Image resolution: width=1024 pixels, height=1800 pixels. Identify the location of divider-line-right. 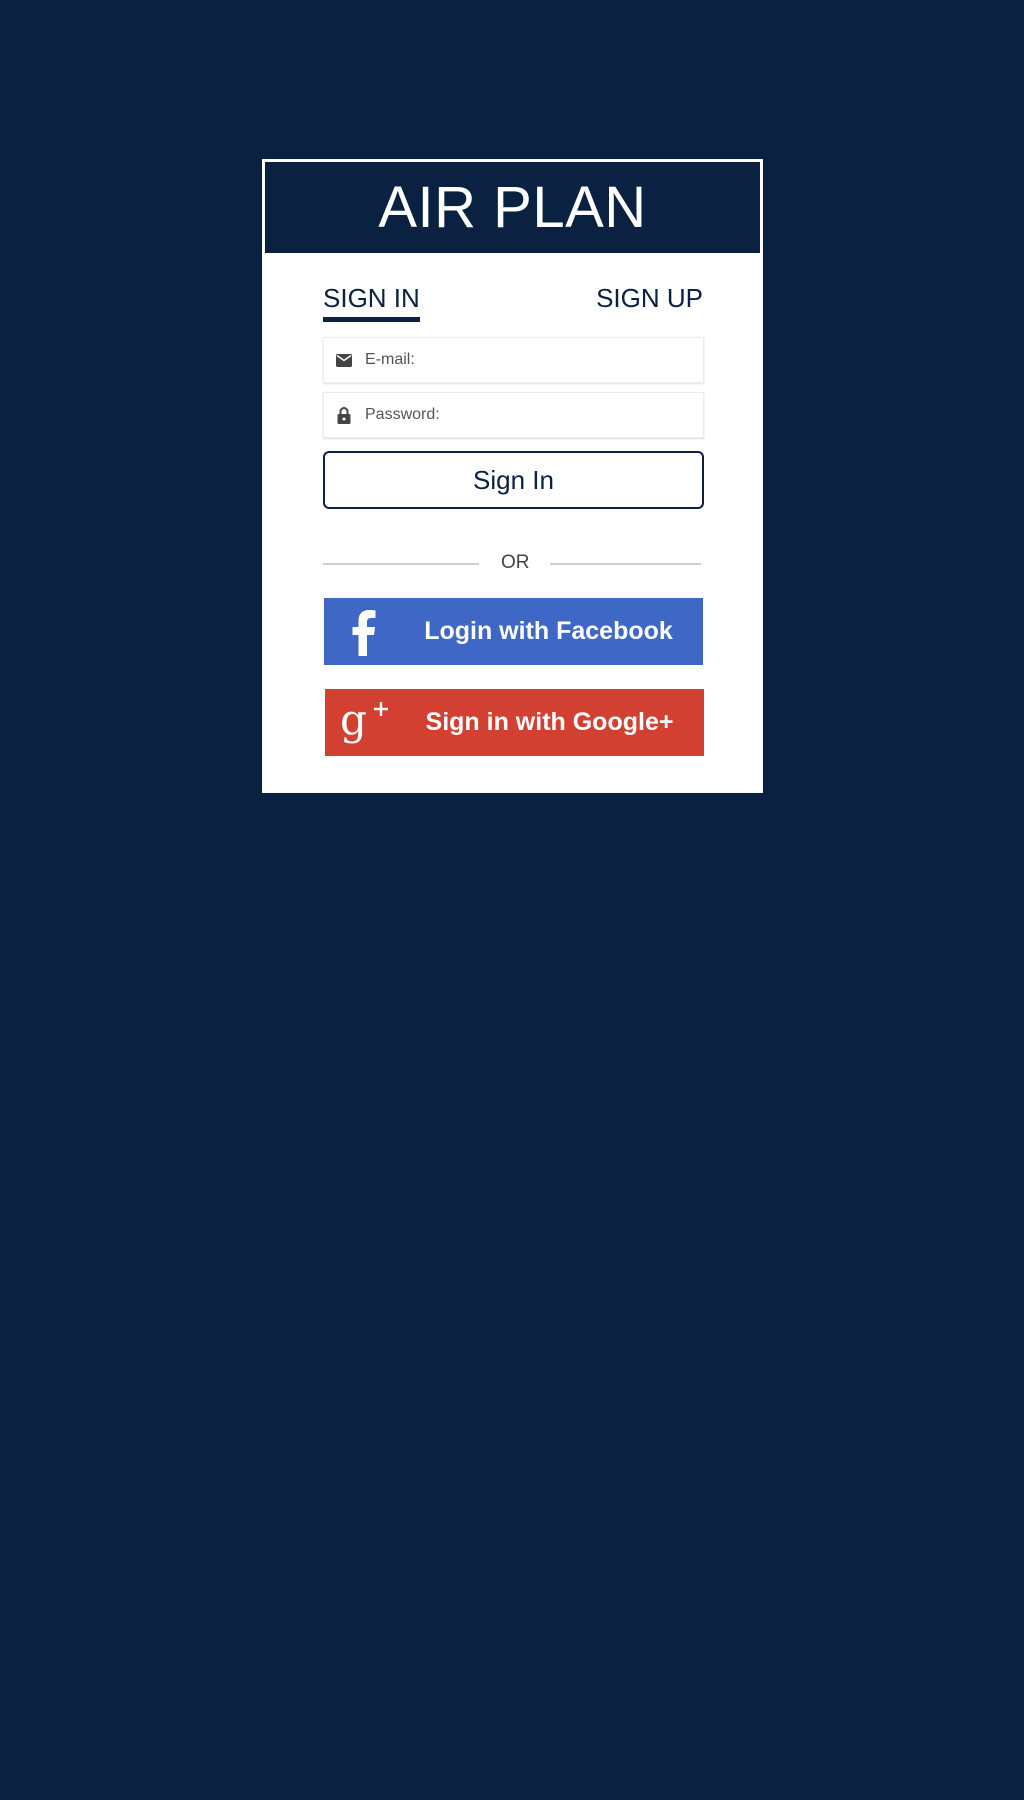
(625, 564).